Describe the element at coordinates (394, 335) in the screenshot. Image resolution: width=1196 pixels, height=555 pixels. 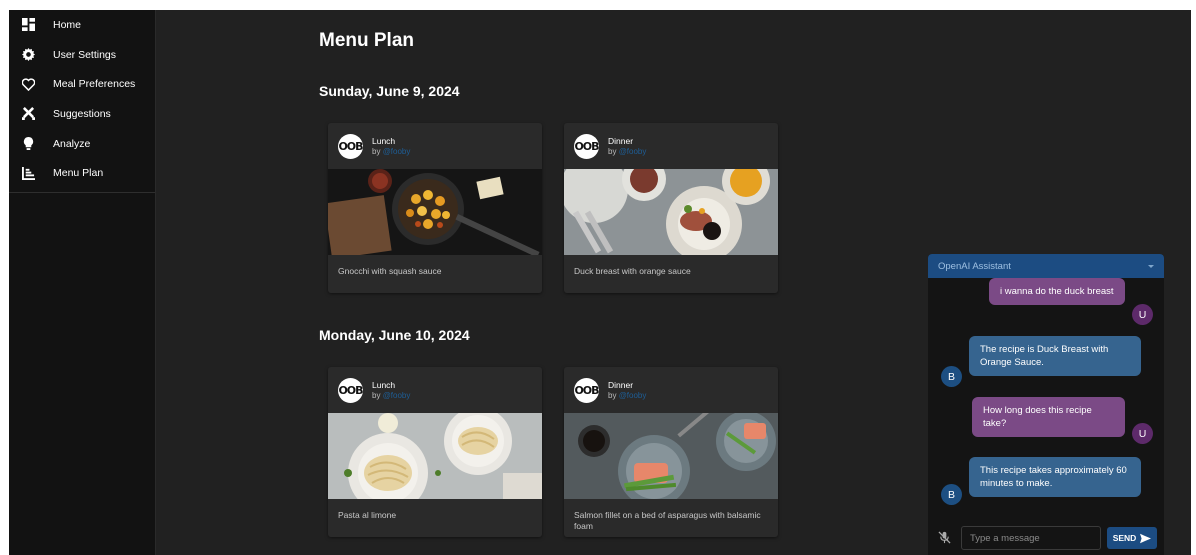
I see `day-heading: Monday, June 10, 2024` at that location.